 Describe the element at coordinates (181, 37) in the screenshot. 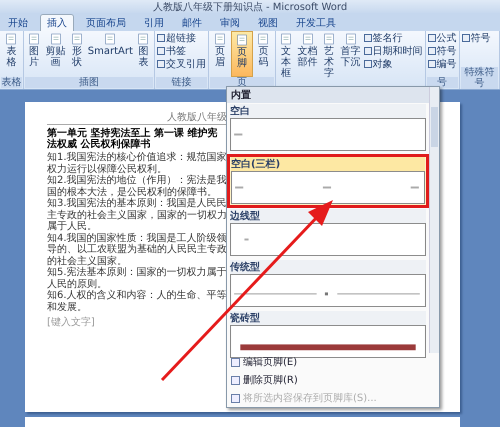

I see `ribbon-button: 超链接` at that location.